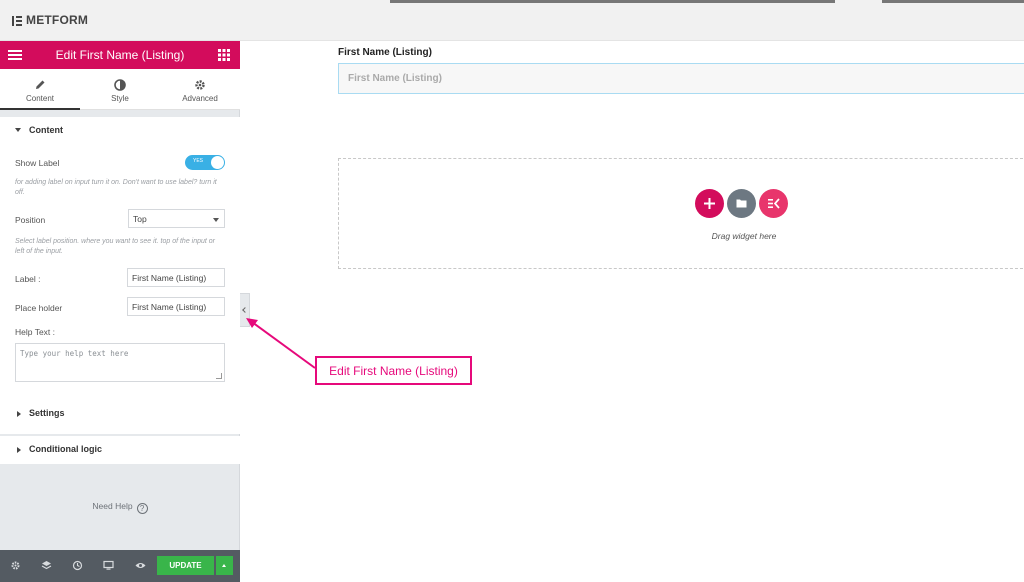  Describe the element at coordinates (140, 565) in the screenshot. I see `eye-icon` at that location.